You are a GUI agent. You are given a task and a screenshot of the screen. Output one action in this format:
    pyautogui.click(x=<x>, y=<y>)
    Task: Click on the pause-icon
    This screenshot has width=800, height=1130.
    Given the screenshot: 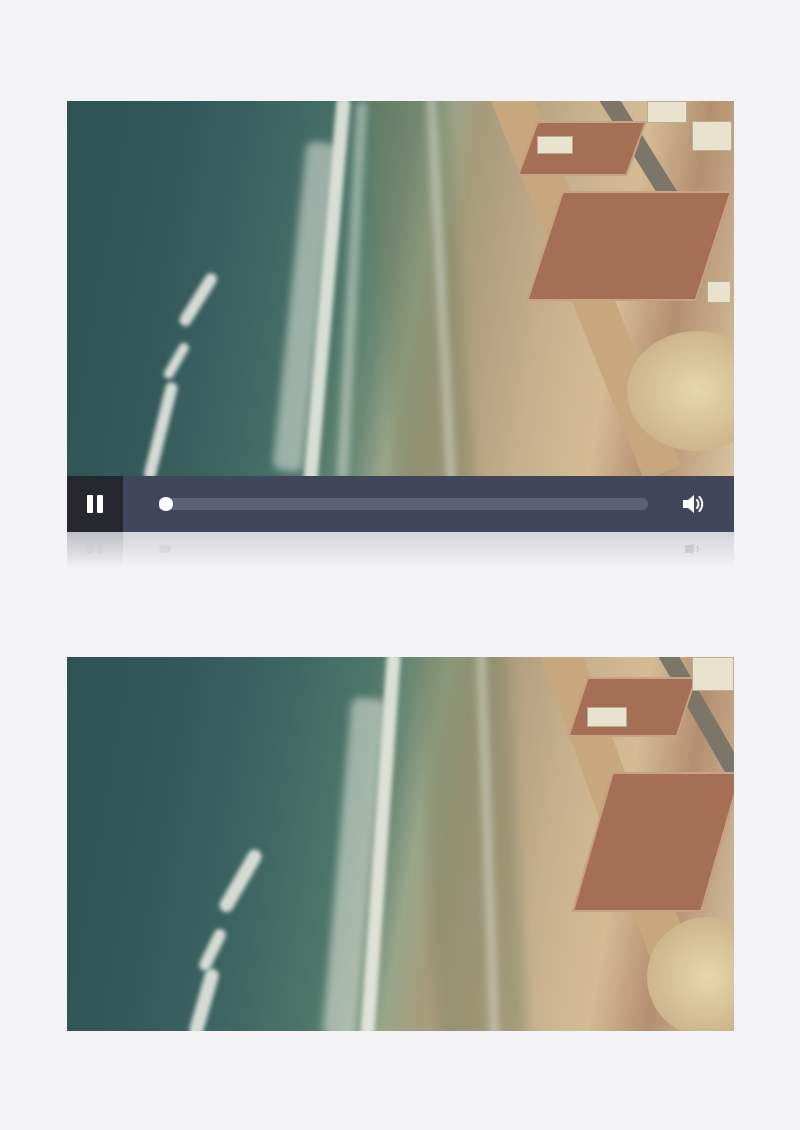 What is the action you would take?
    pyautogui.click(x=95, y=504)
    